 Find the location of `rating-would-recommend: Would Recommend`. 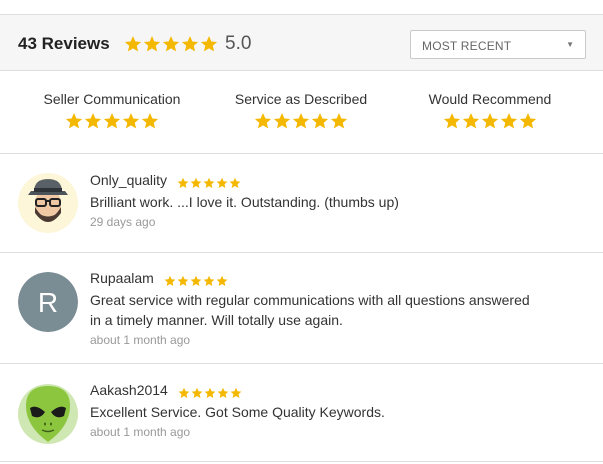

rating-would-recommend: Would Recommend is located at coordinates (490, 100).